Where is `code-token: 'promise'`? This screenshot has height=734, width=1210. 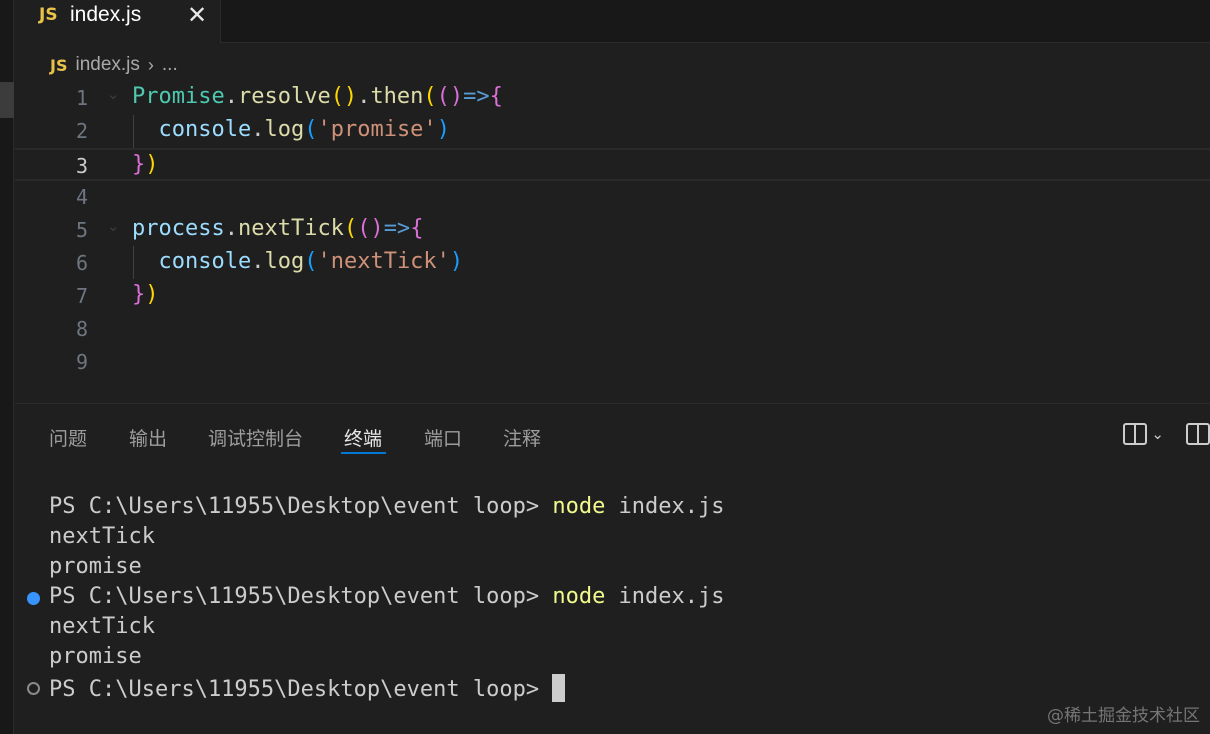
code-token: 'promise' is located at coordinates (377, 129).